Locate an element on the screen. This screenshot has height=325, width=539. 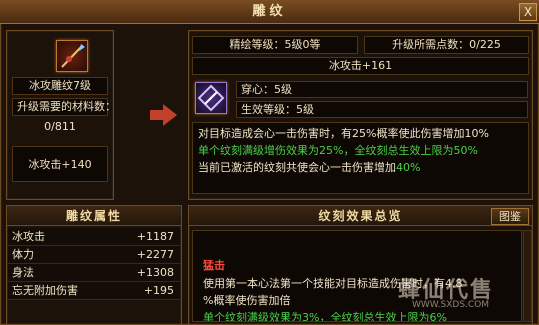
spear-icon is located at coordinates (73, 56).